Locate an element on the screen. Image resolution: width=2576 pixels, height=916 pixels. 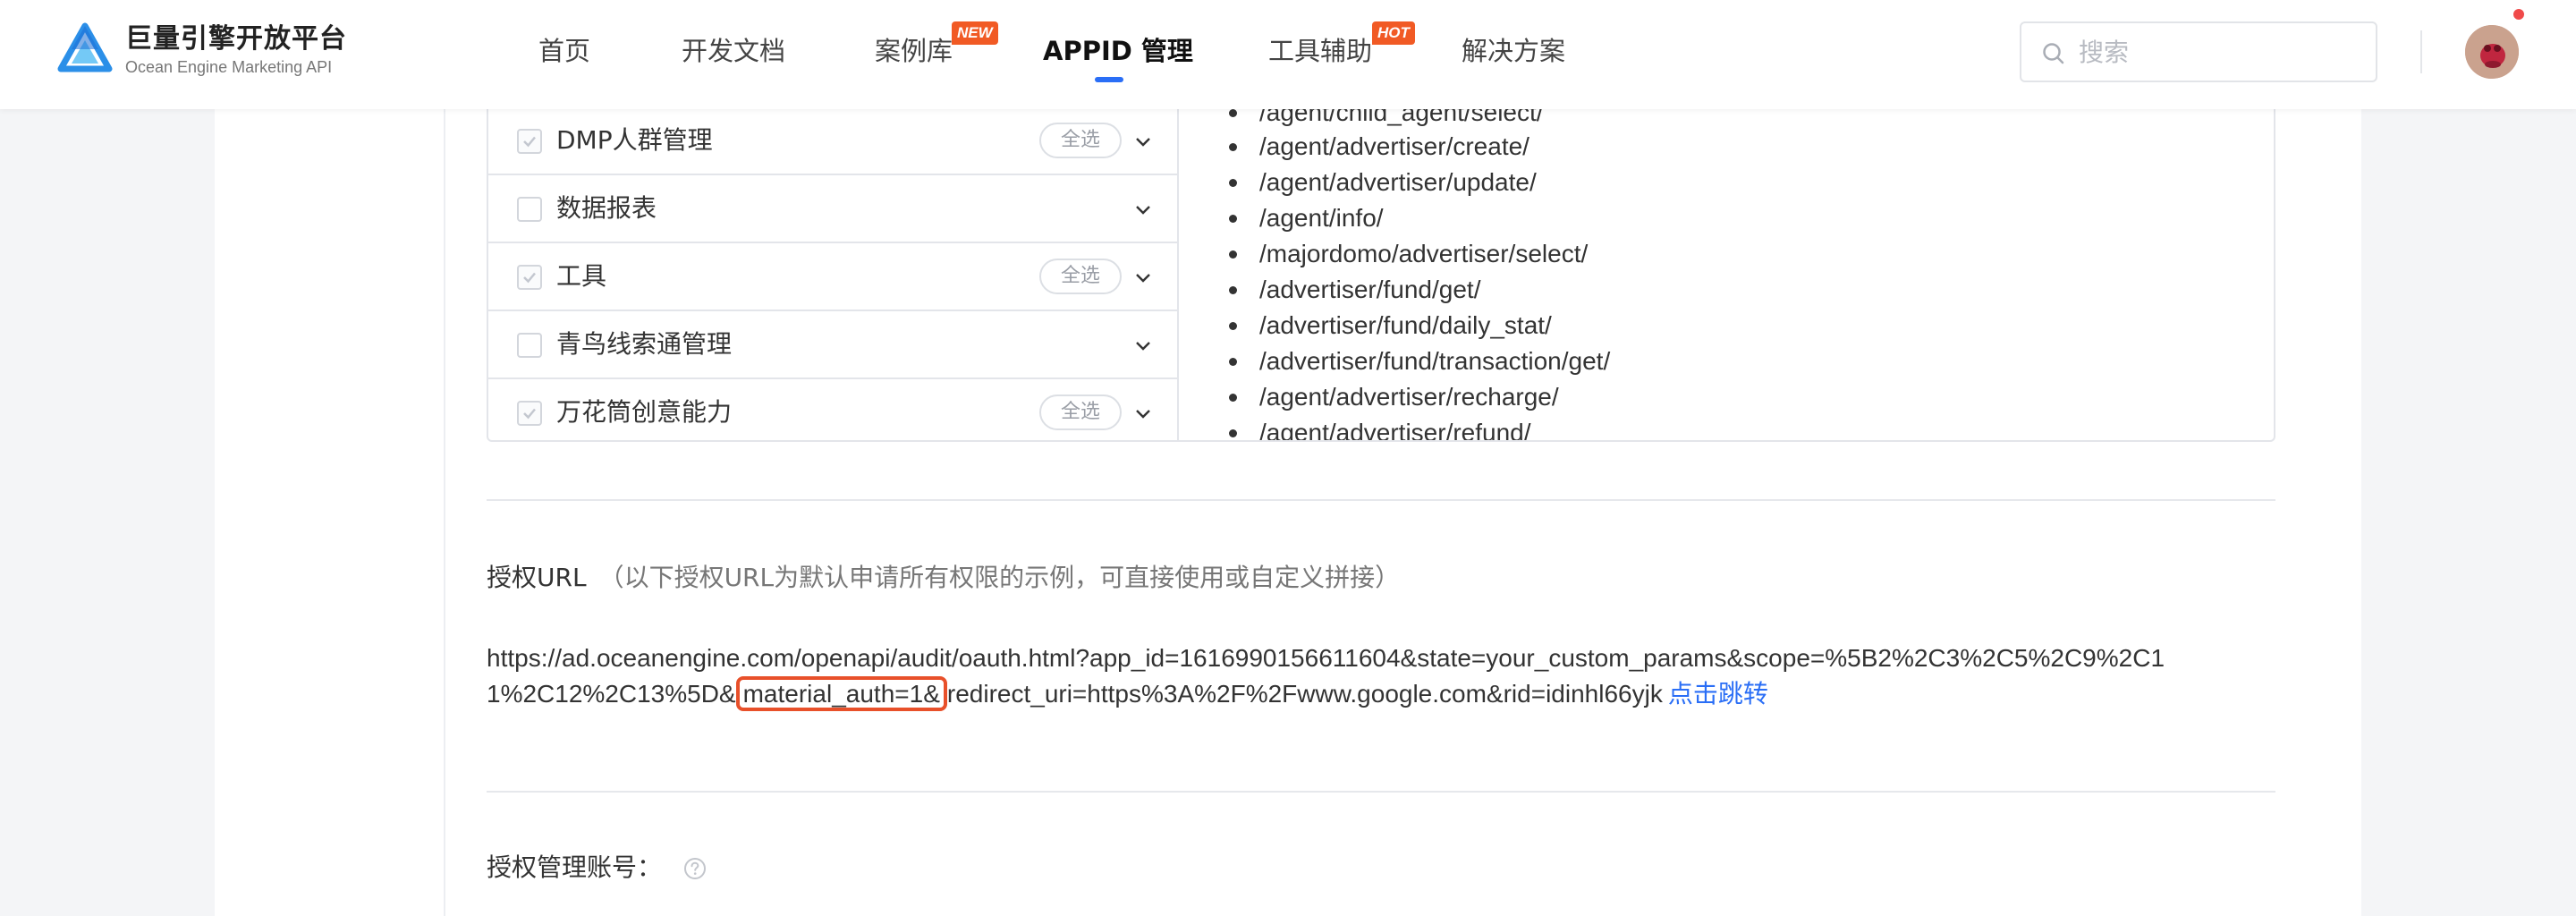
permission-category-list: DMP人群管理 全选 数据报表 工具 全选 青鸟线索通管理 万花筒创意能力 全选 is located at coordinates (833, 274).